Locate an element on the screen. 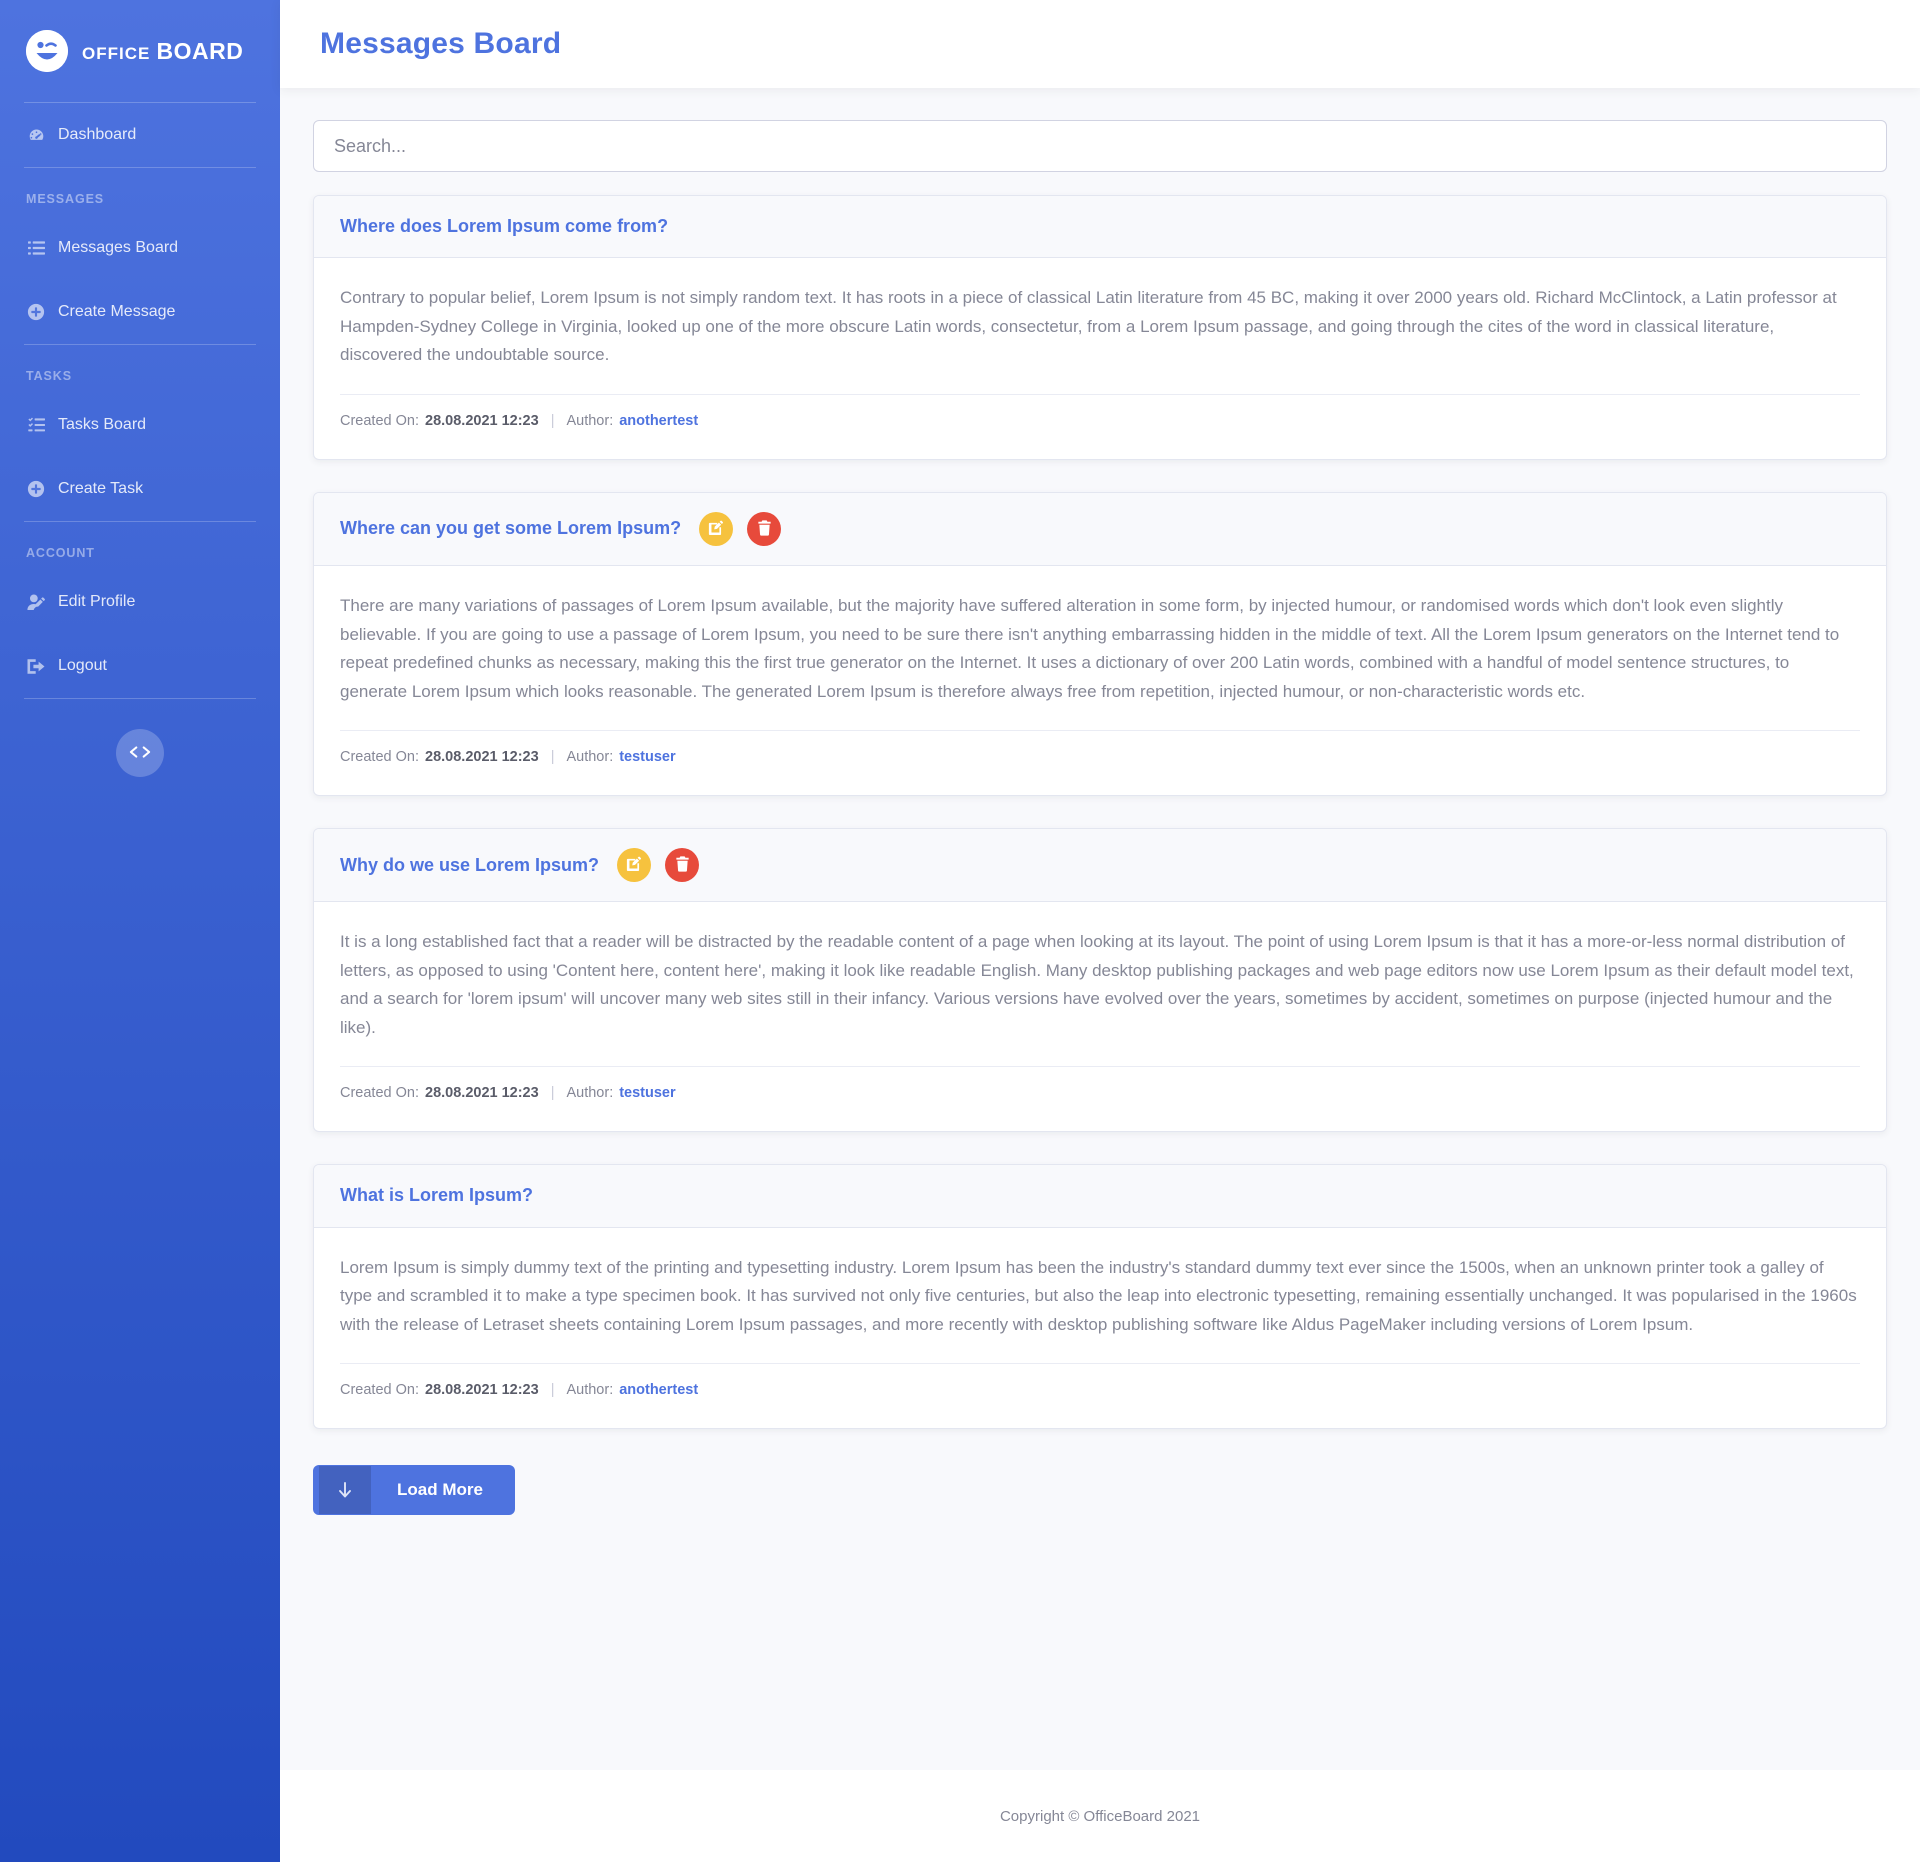  footer-copyright: Copyright © OfficeBoard 2021 is located at coordinates (1100, 1816).